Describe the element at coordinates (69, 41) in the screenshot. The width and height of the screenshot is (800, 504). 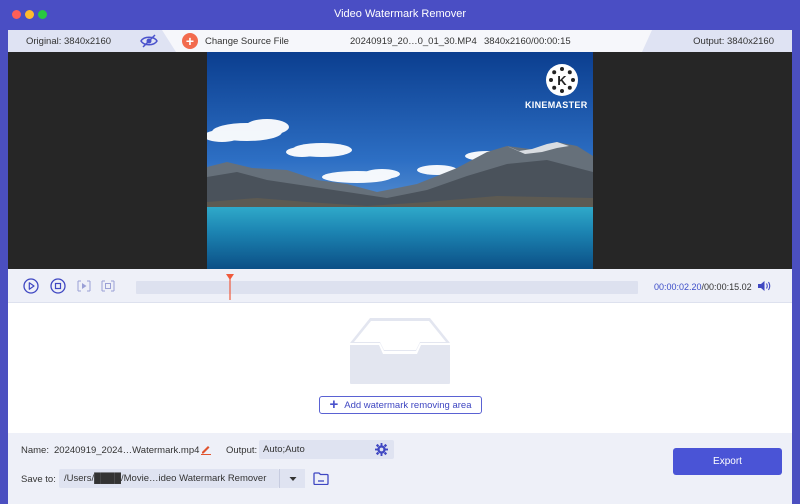
I see `original-resolution: Original: 3840x2160` at that location.